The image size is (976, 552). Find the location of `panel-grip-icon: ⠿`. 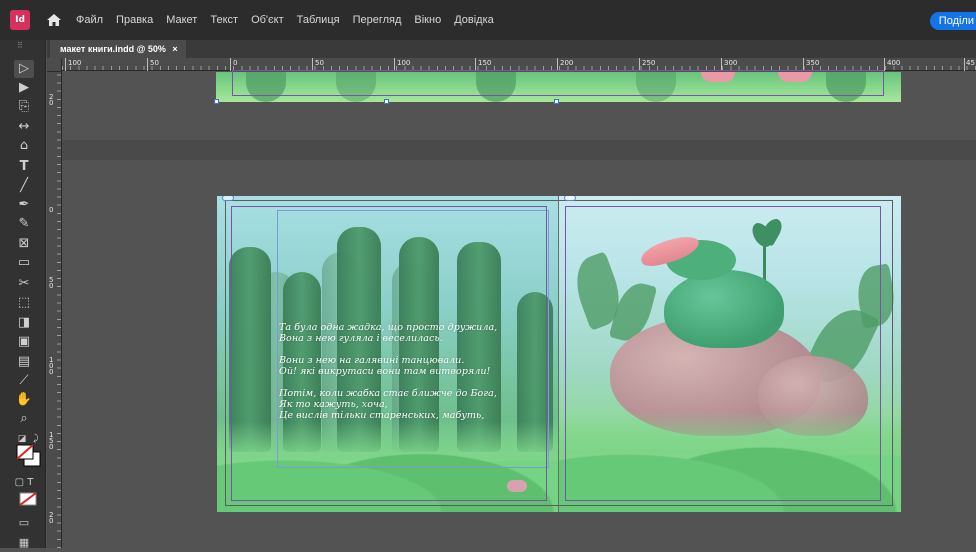

panel-grip-icon: ⠿ is located at coordinates (20, 45).